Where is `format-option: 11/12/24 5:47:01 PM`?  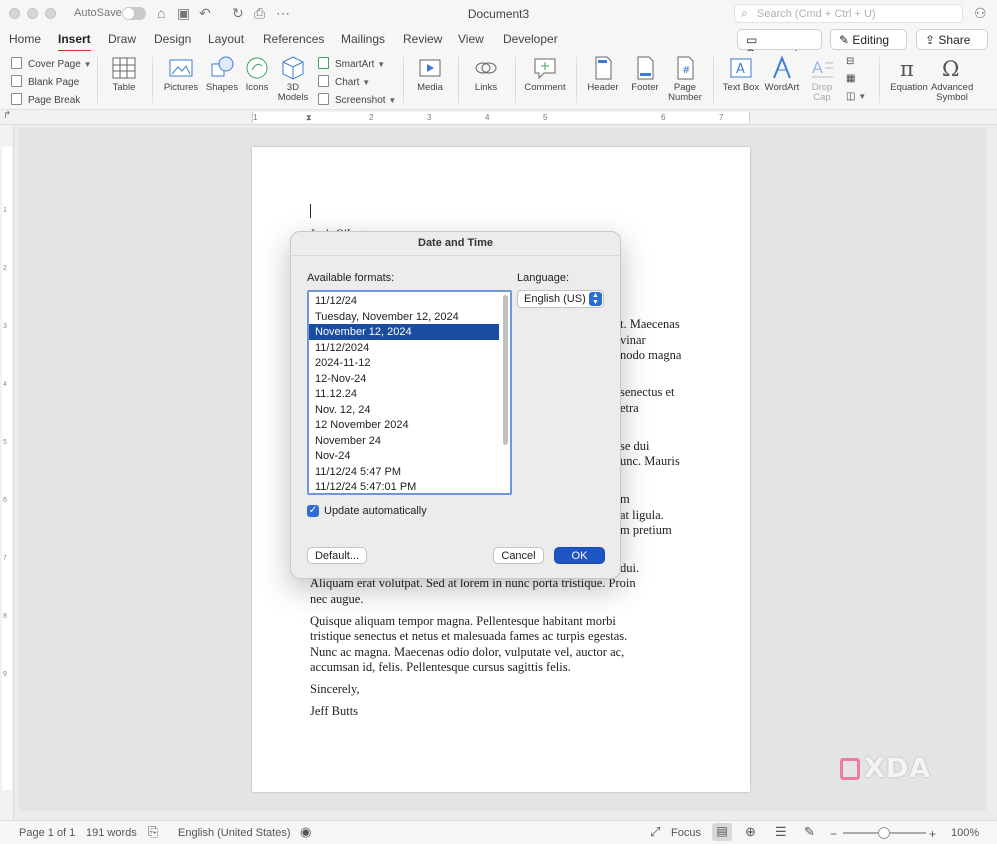
format-option: 11/12/24 5:47:01 PM is located at coordinates (404, 486).